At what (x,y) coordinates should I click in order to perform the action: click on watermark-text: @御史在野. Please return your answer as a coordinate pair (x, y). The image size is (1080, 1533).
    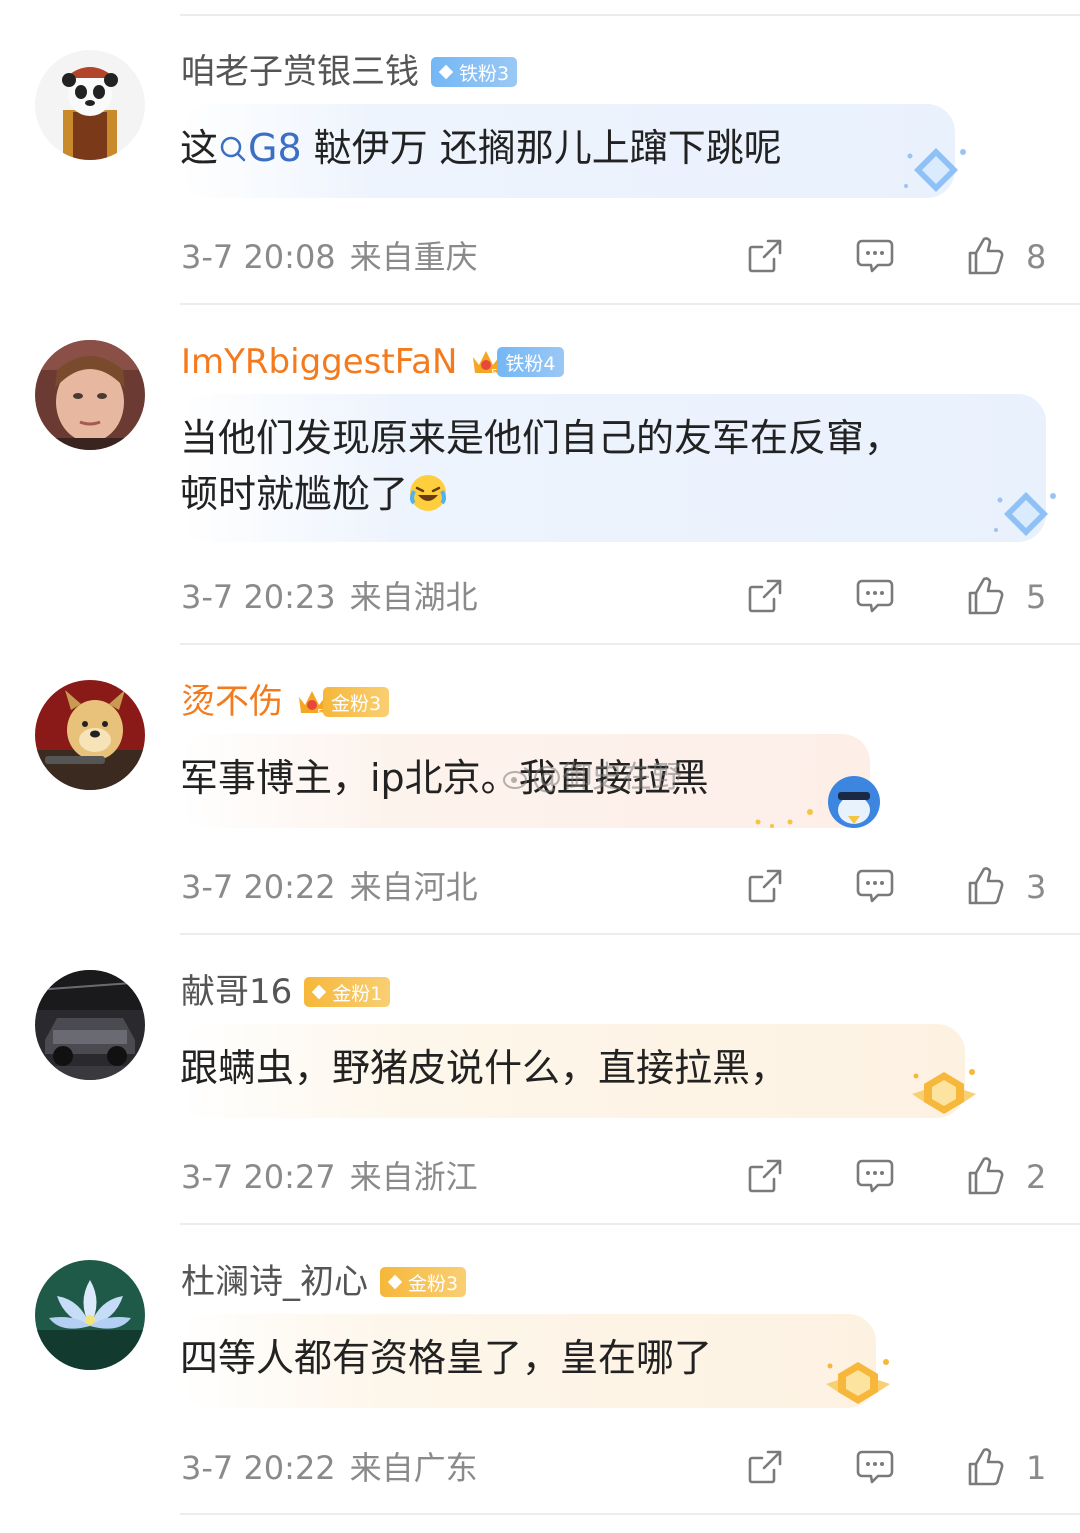
    Looking at the image, I should click on (607, 777).